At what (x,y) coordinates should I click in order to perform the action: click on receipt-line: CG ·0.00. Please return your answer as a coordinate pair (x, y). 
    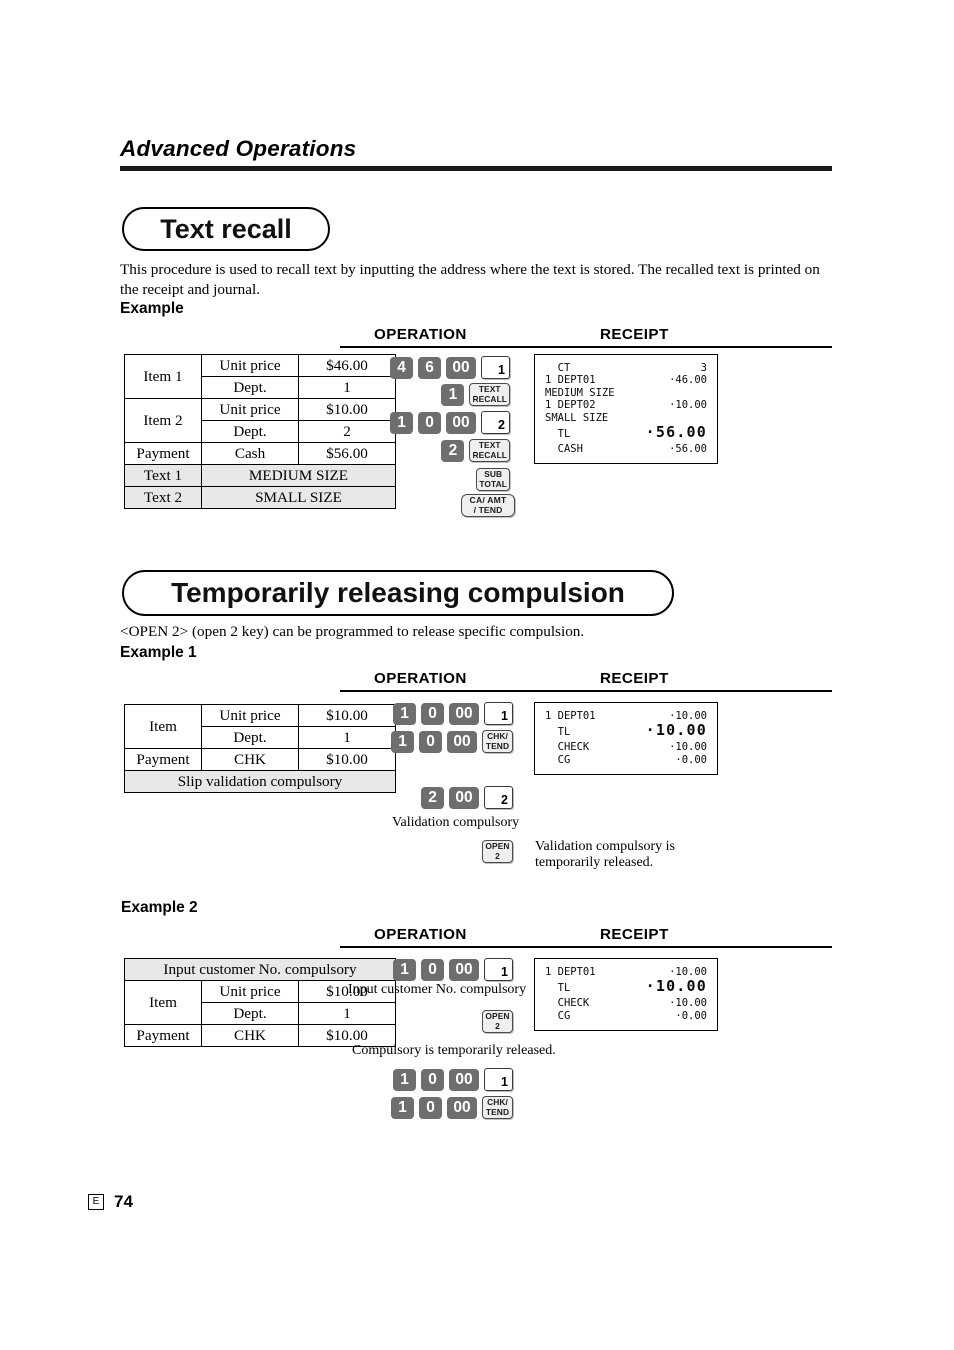
    Looking at the image, I should click on (626, 760).